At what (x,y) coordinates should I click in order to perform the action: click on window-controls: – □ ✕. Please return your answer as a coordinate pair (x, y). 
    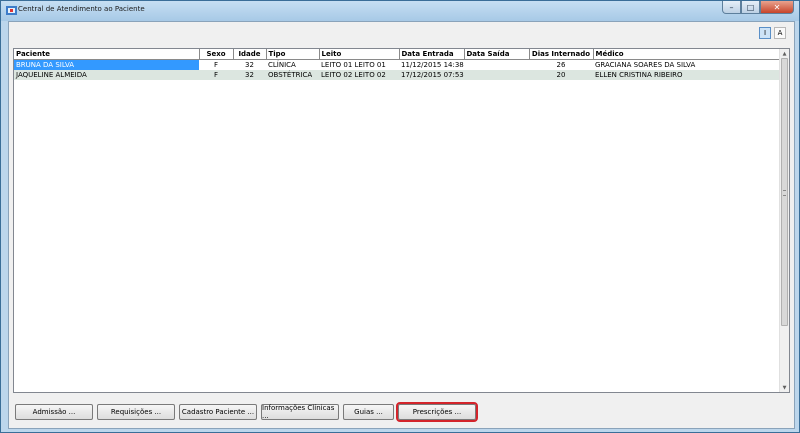
    Looking at the image, I should click on (758, 8).